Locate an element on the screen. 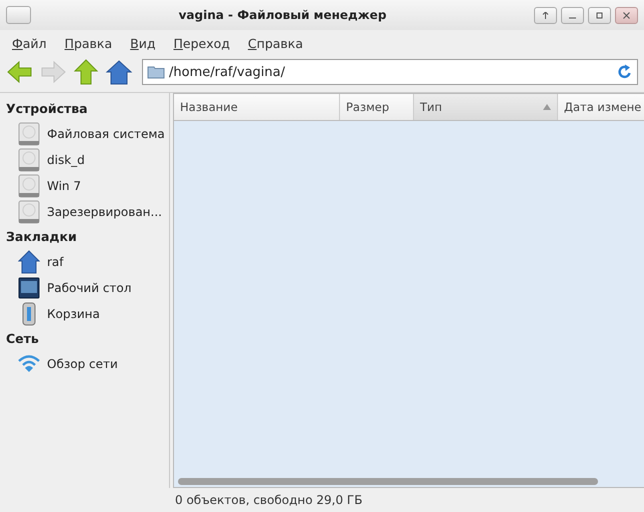 This screenshot has width=644, height=512. column-header: Тип is located at coordinates (486, 107).